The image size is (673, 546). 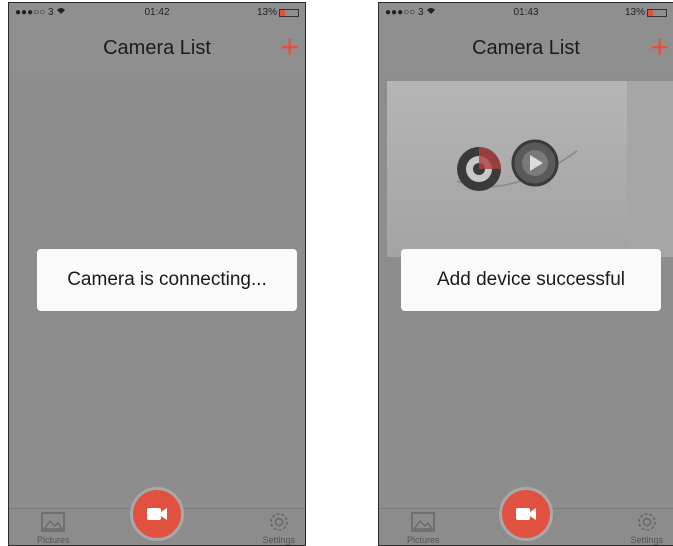 What do you see at coordinates (157, 13) in the screenshot?
I see `status-bar: ●●●○○ 3 01:42 13%` at bounding box center [157, 13].